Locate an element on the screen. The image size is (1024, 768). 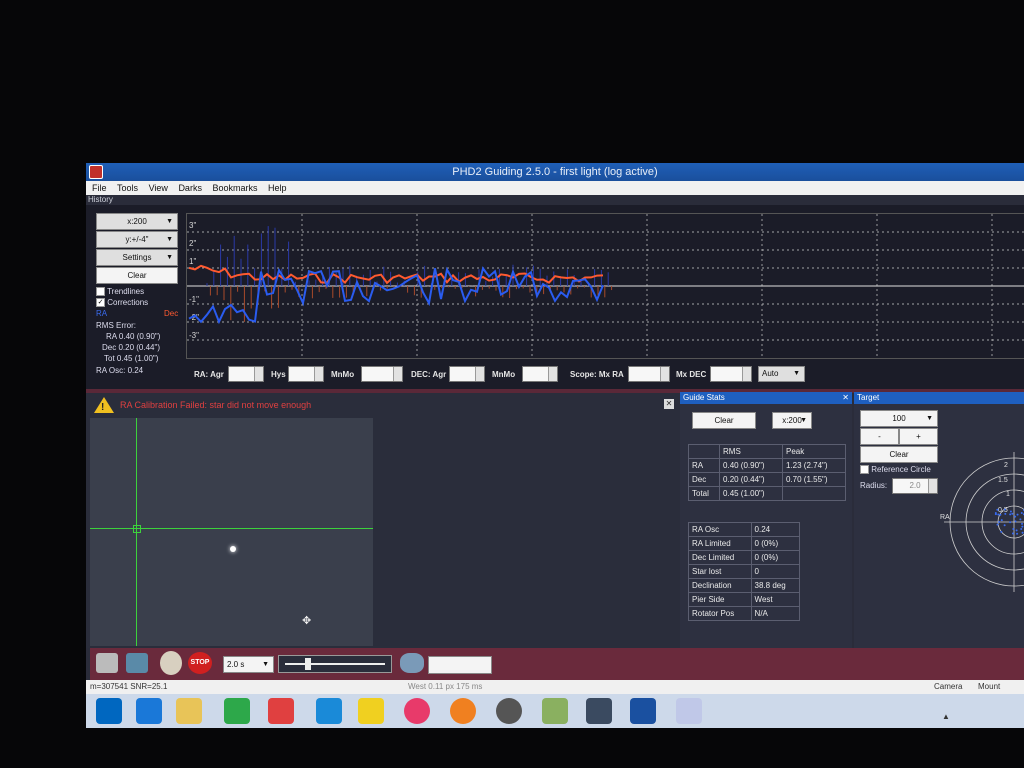
brain-settings-icon is located at coordinates (412, 663).